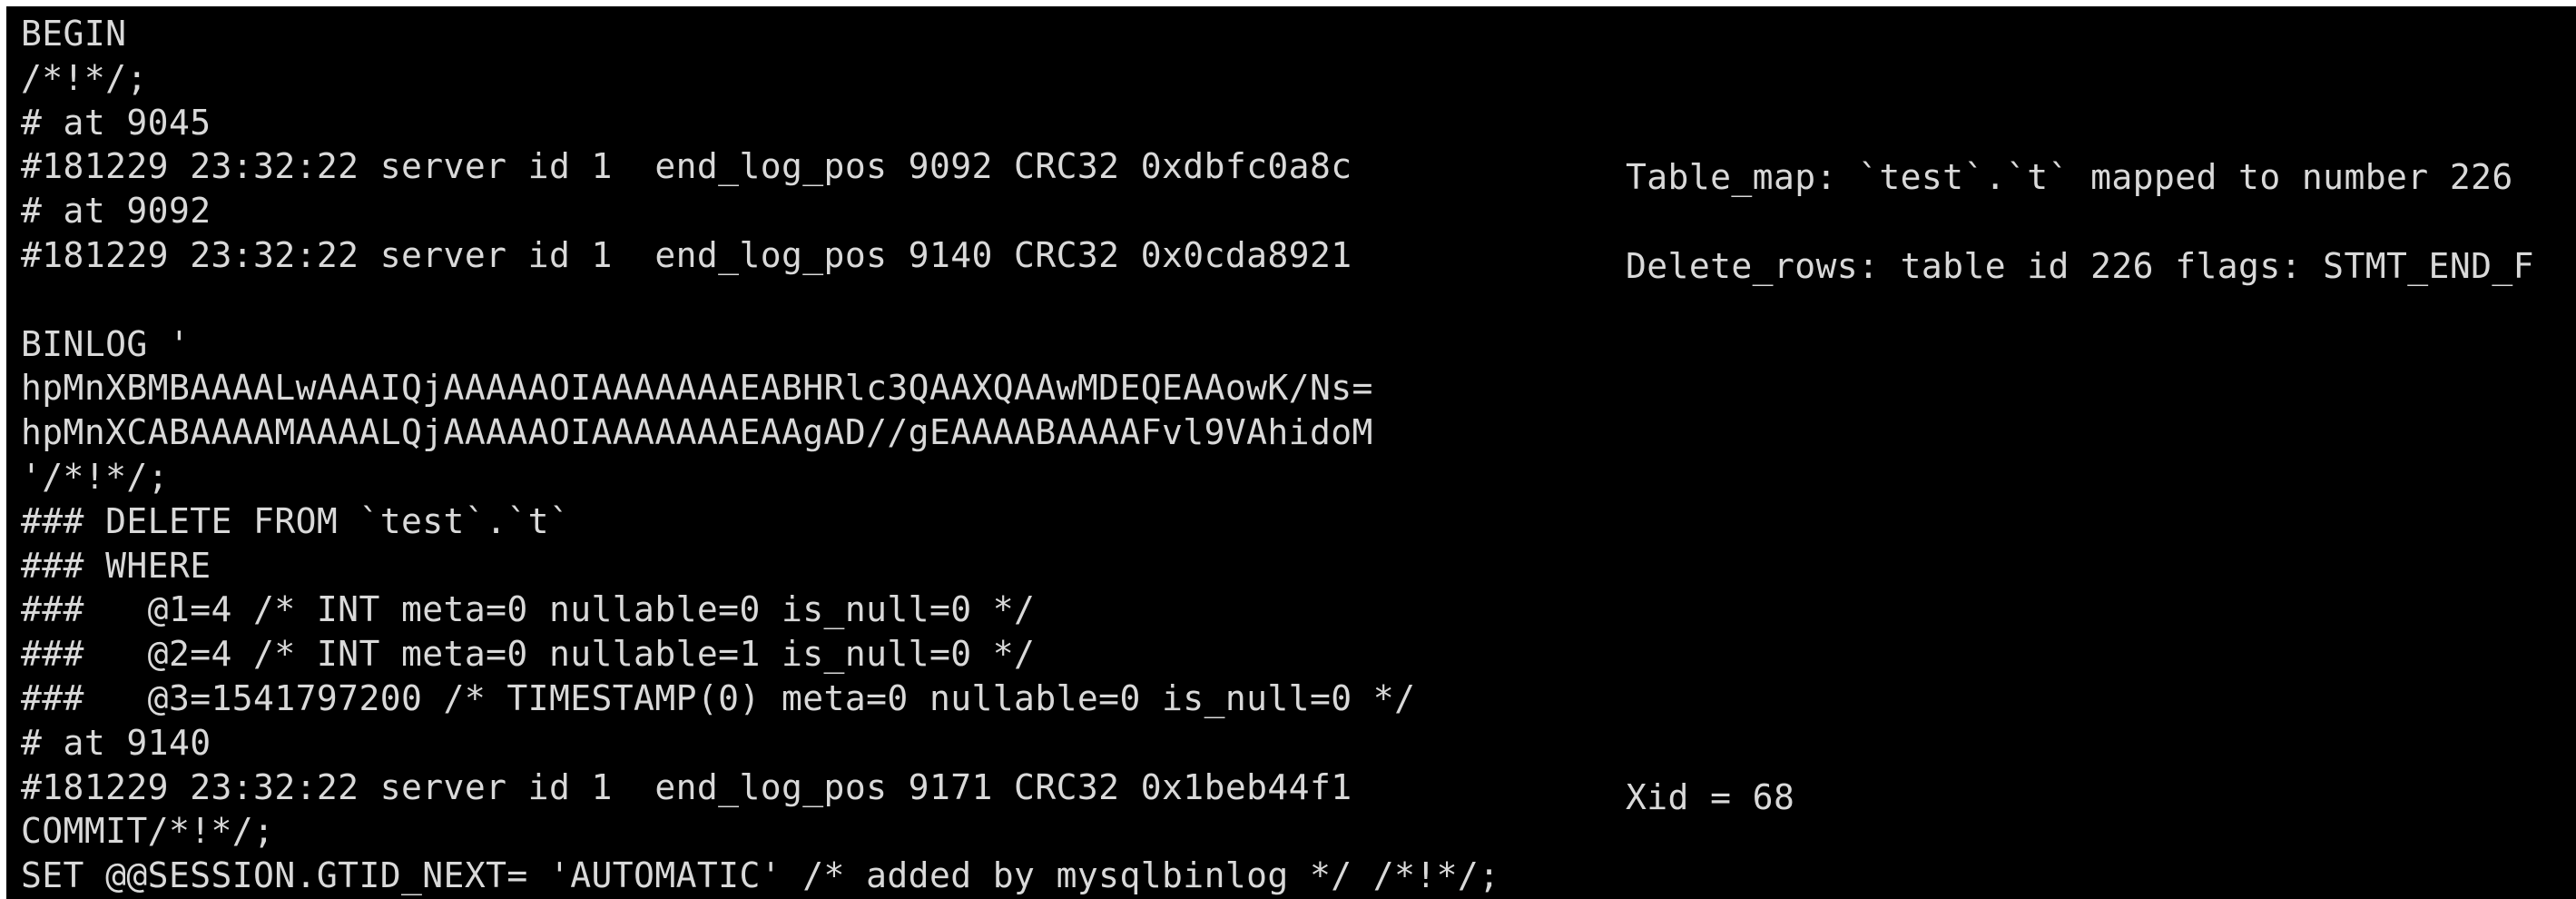 Image resolution: width=2576 pixels, height=899 pixels. Describe the element at coordinates (148, 832) in the screenshot. I see `log-text: COMMIT/*!*/;` at that location.